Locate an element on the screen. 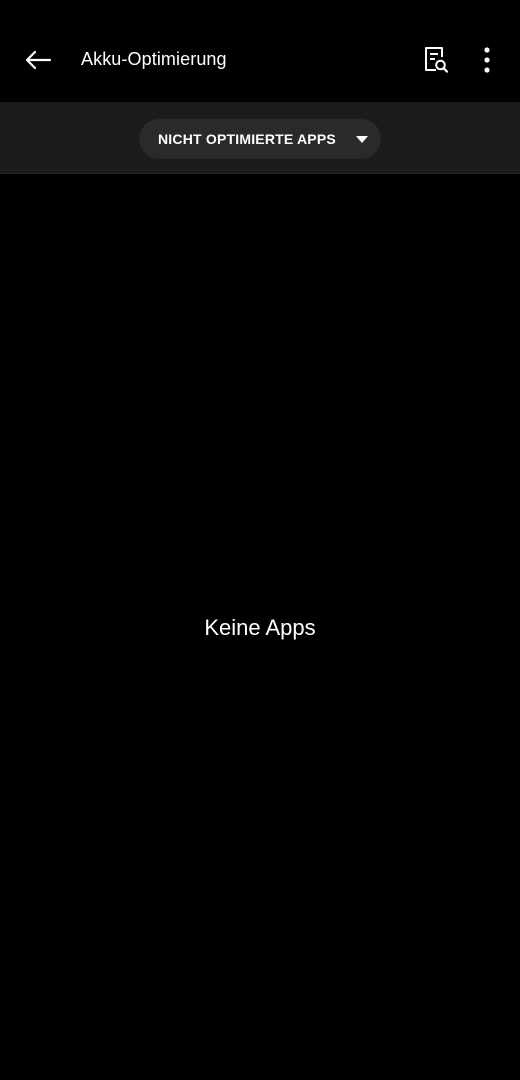  document-search-icon is located at coordinates (437, 60).